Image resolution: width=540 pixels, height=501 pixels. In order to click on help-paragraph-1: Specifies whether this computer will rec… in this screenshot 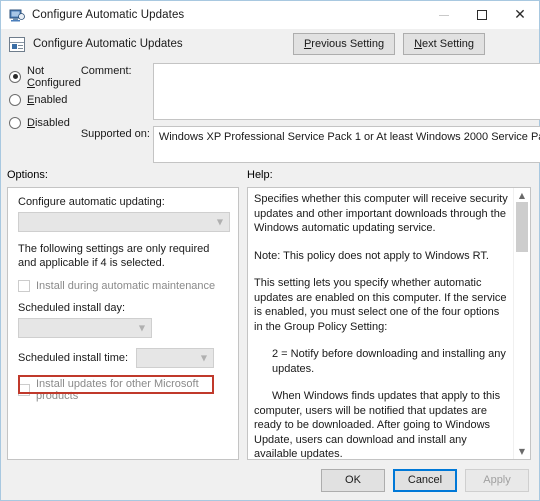, I will do `click(381, 213)`.